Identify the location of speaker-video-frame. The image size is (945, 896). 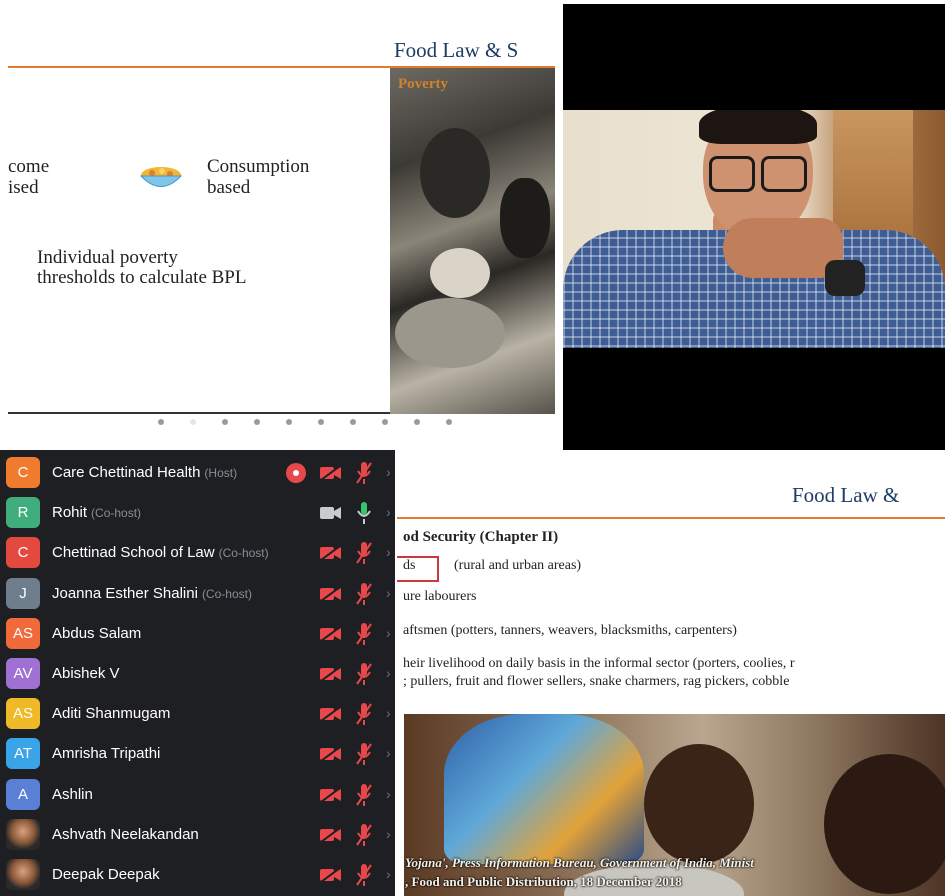
(754, 229).